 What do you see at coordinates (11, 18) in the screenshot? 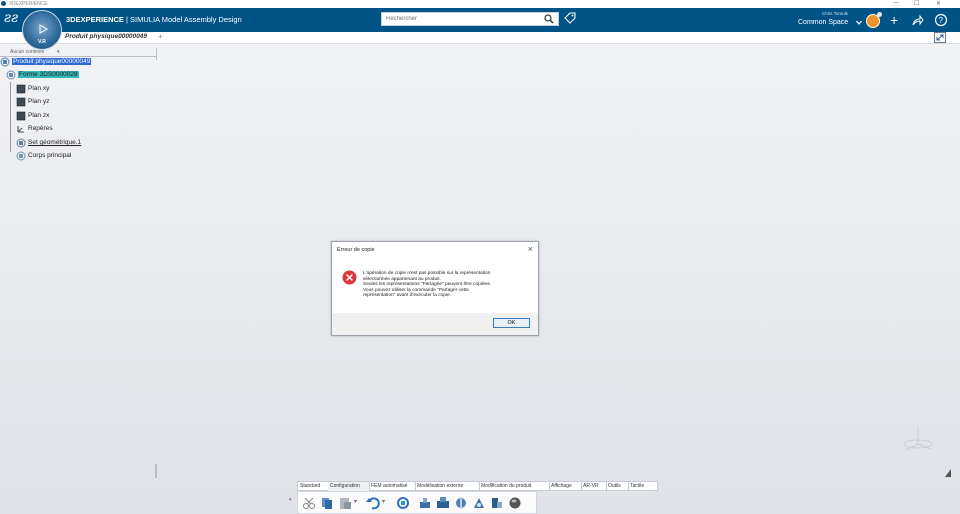
I see `dassault-logo-icon: ƨƨ` at bounding box center [11, 18].